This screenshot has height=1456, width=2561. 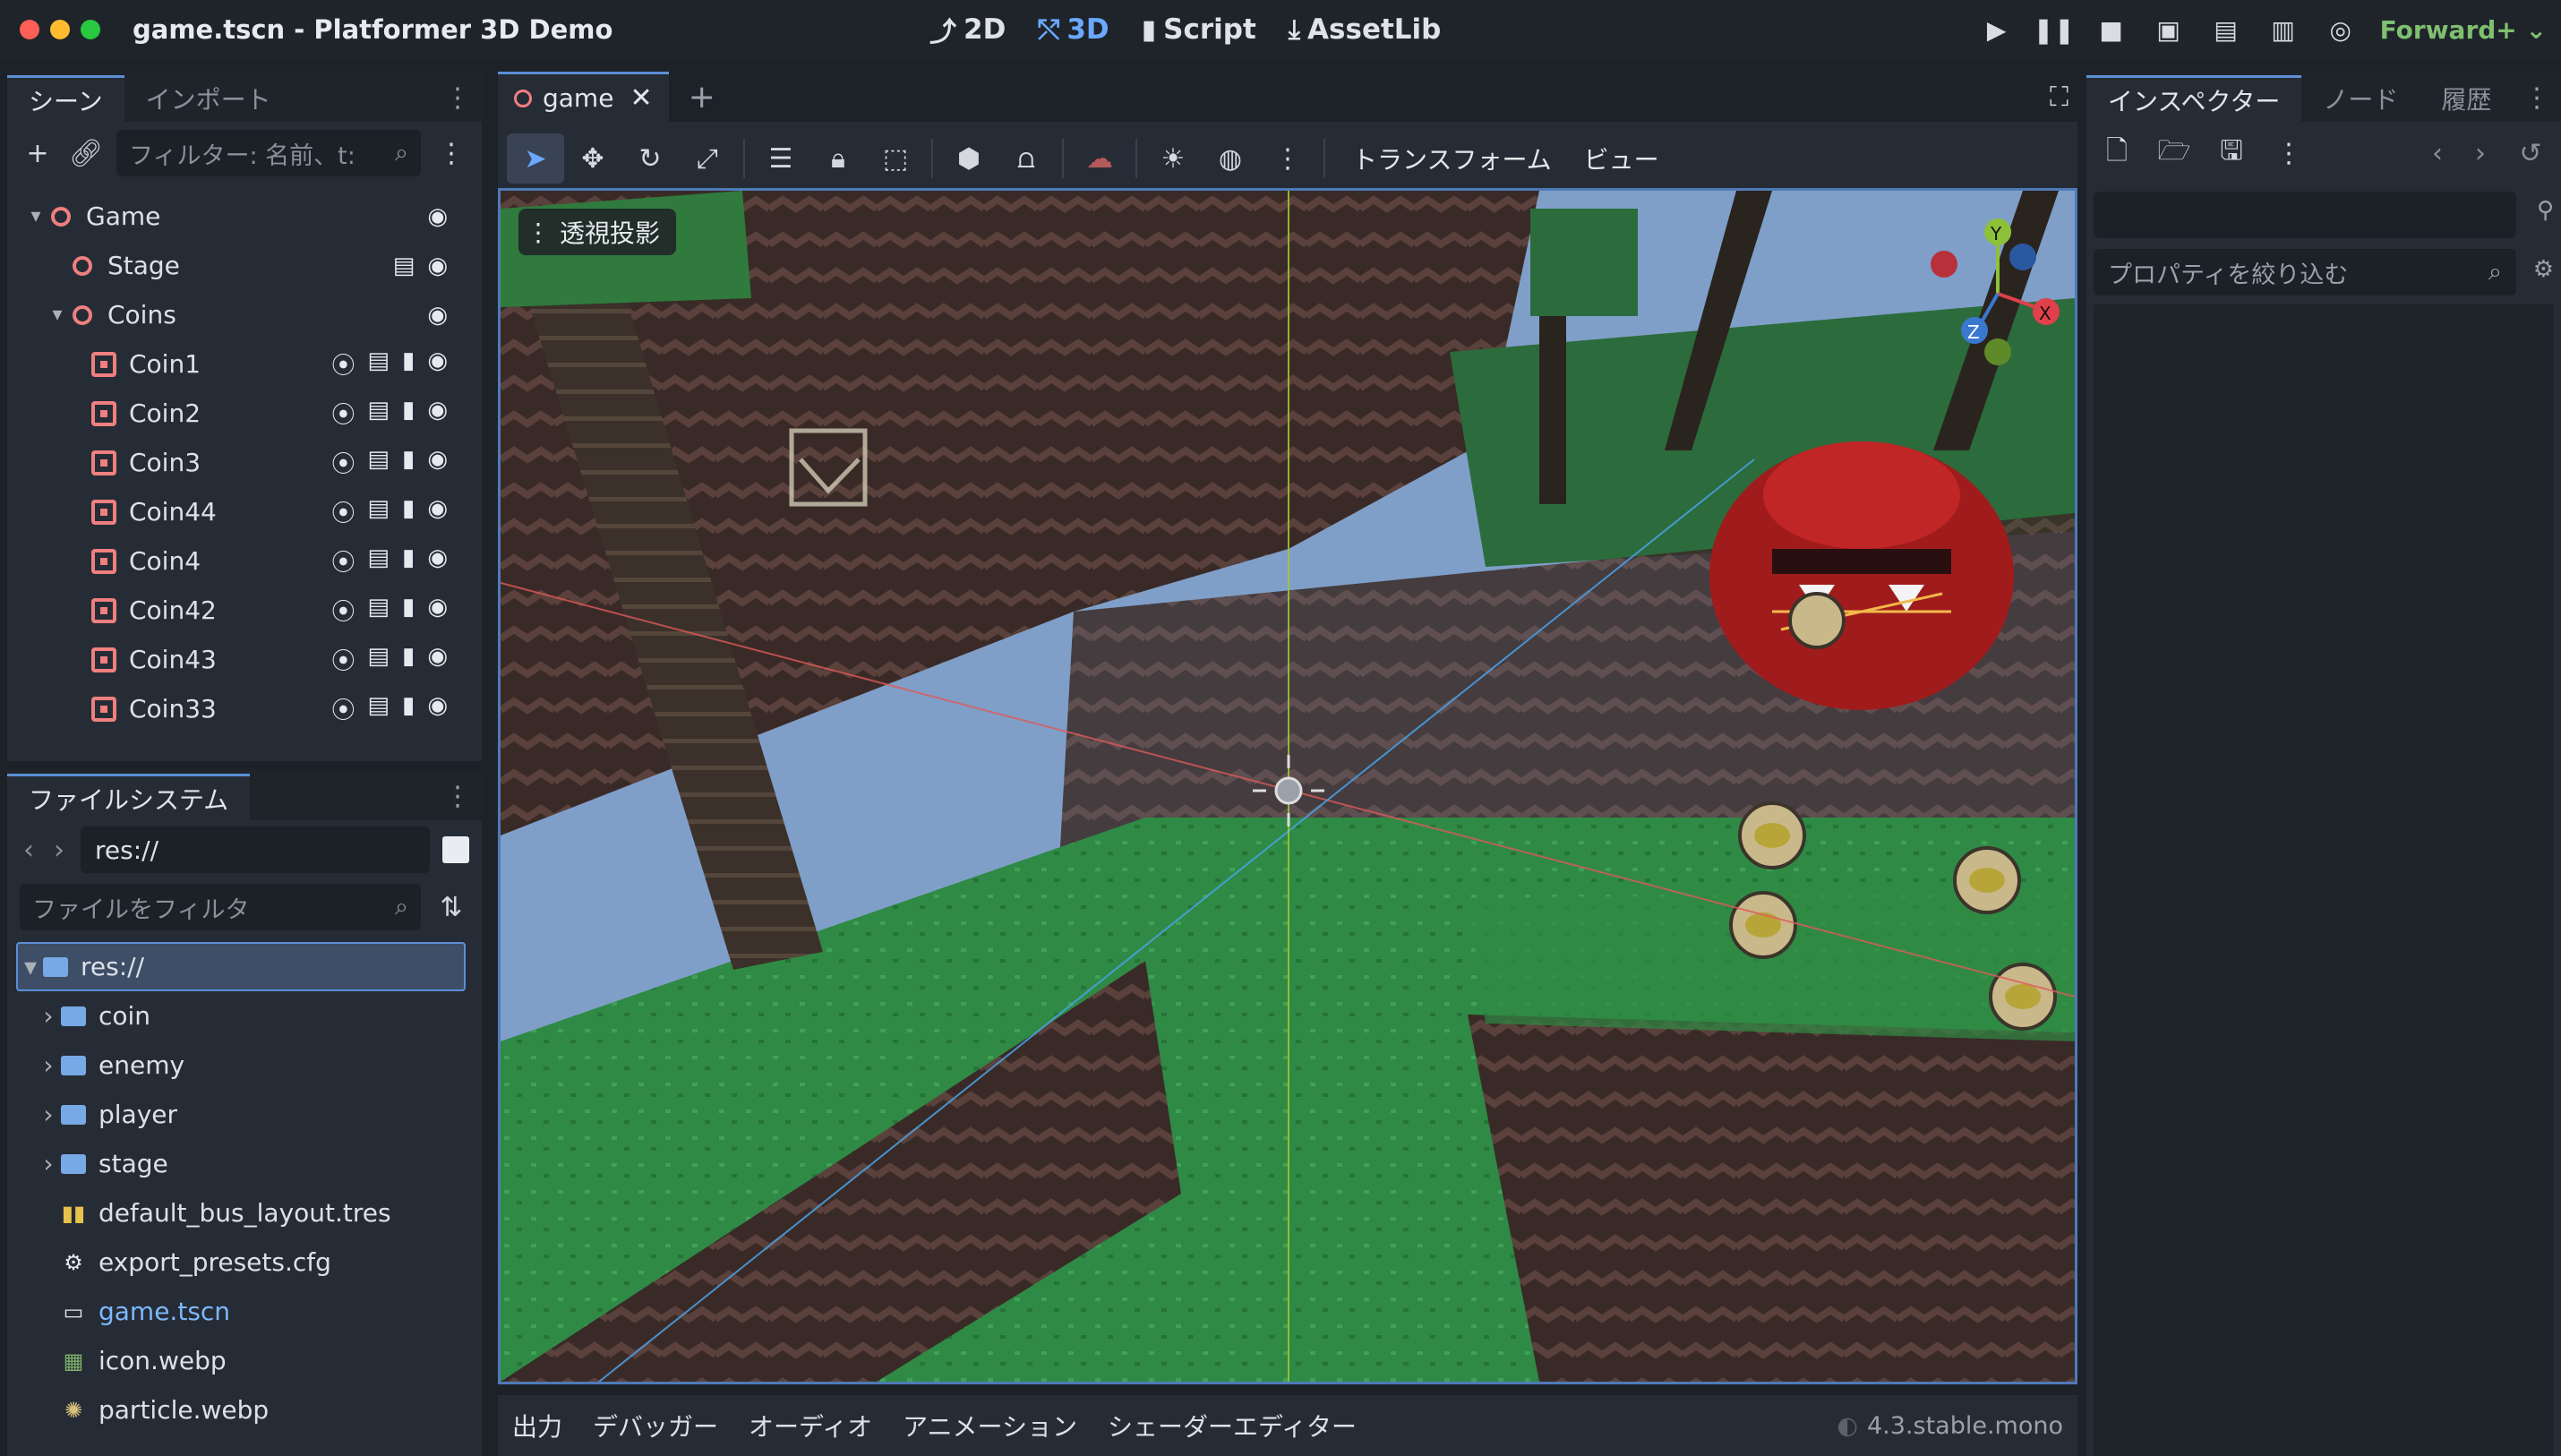 What do you see at coordinates (241, 1114) in the screenshot?
I see `file-tree-row: › player` at bounding box center [241, 1114].